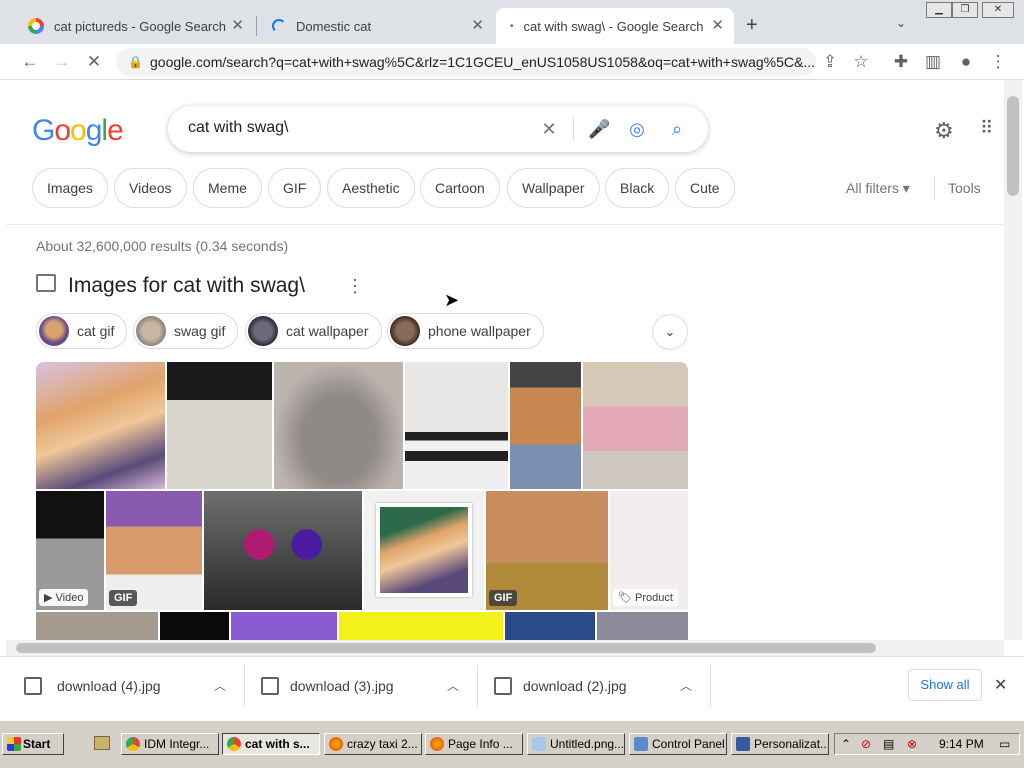 Image resolution: width=1024 pixels, height=768 pixels. What do you see at coordinates (1013, 146) in the screenshot?
I see `vertical-scroll-thumb` at bounding box center [1013, 146].